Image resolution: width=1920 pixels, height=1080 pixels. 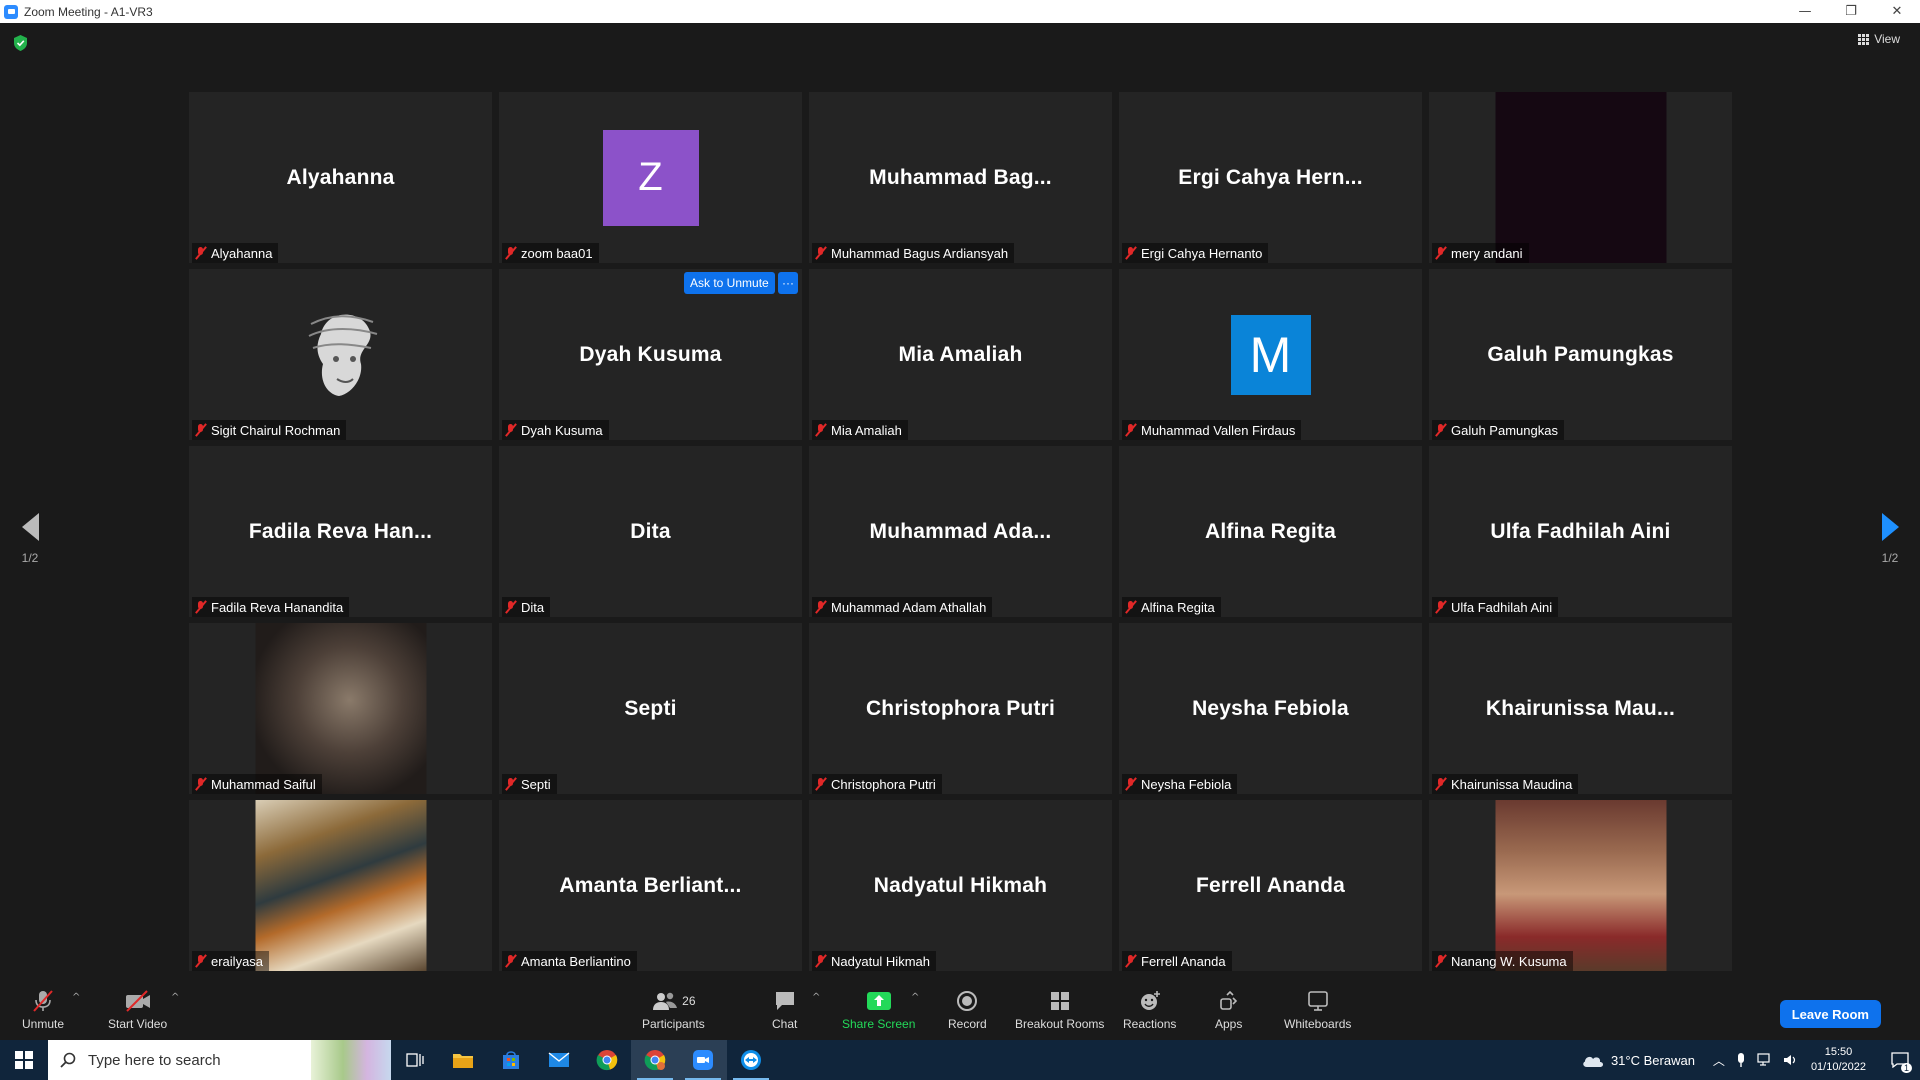 What do you see at coordinates (559, 1060) in the screenshot?
I see `taskbar-mail` at bounding box center [559, 1060].